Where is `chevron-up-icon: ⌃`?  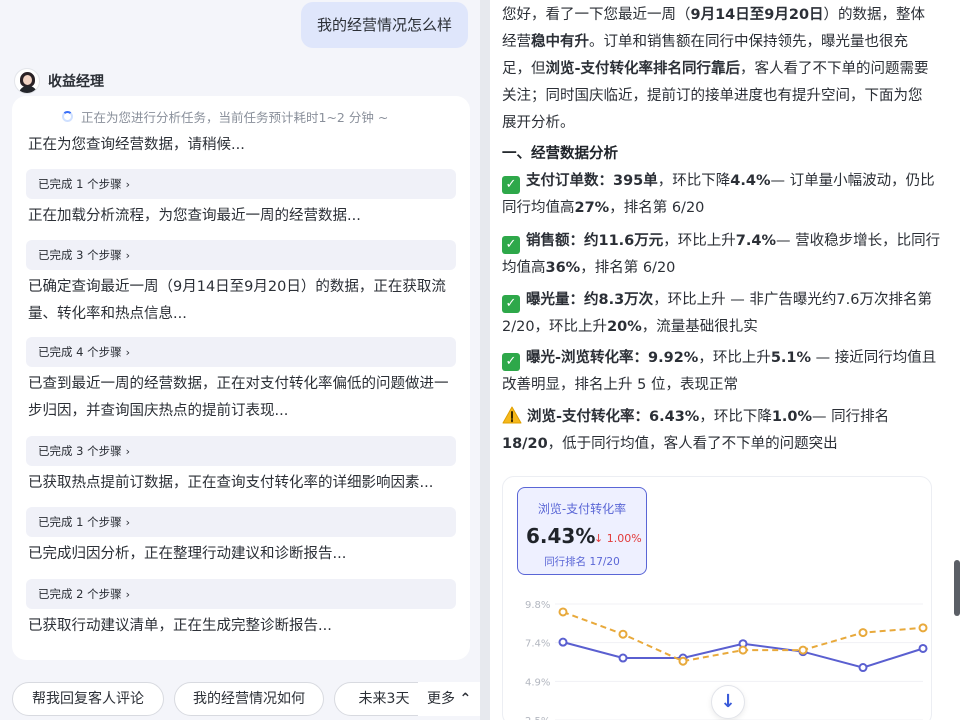
chevron-up-icon: ⌃ is located at coordinates (465, 699).